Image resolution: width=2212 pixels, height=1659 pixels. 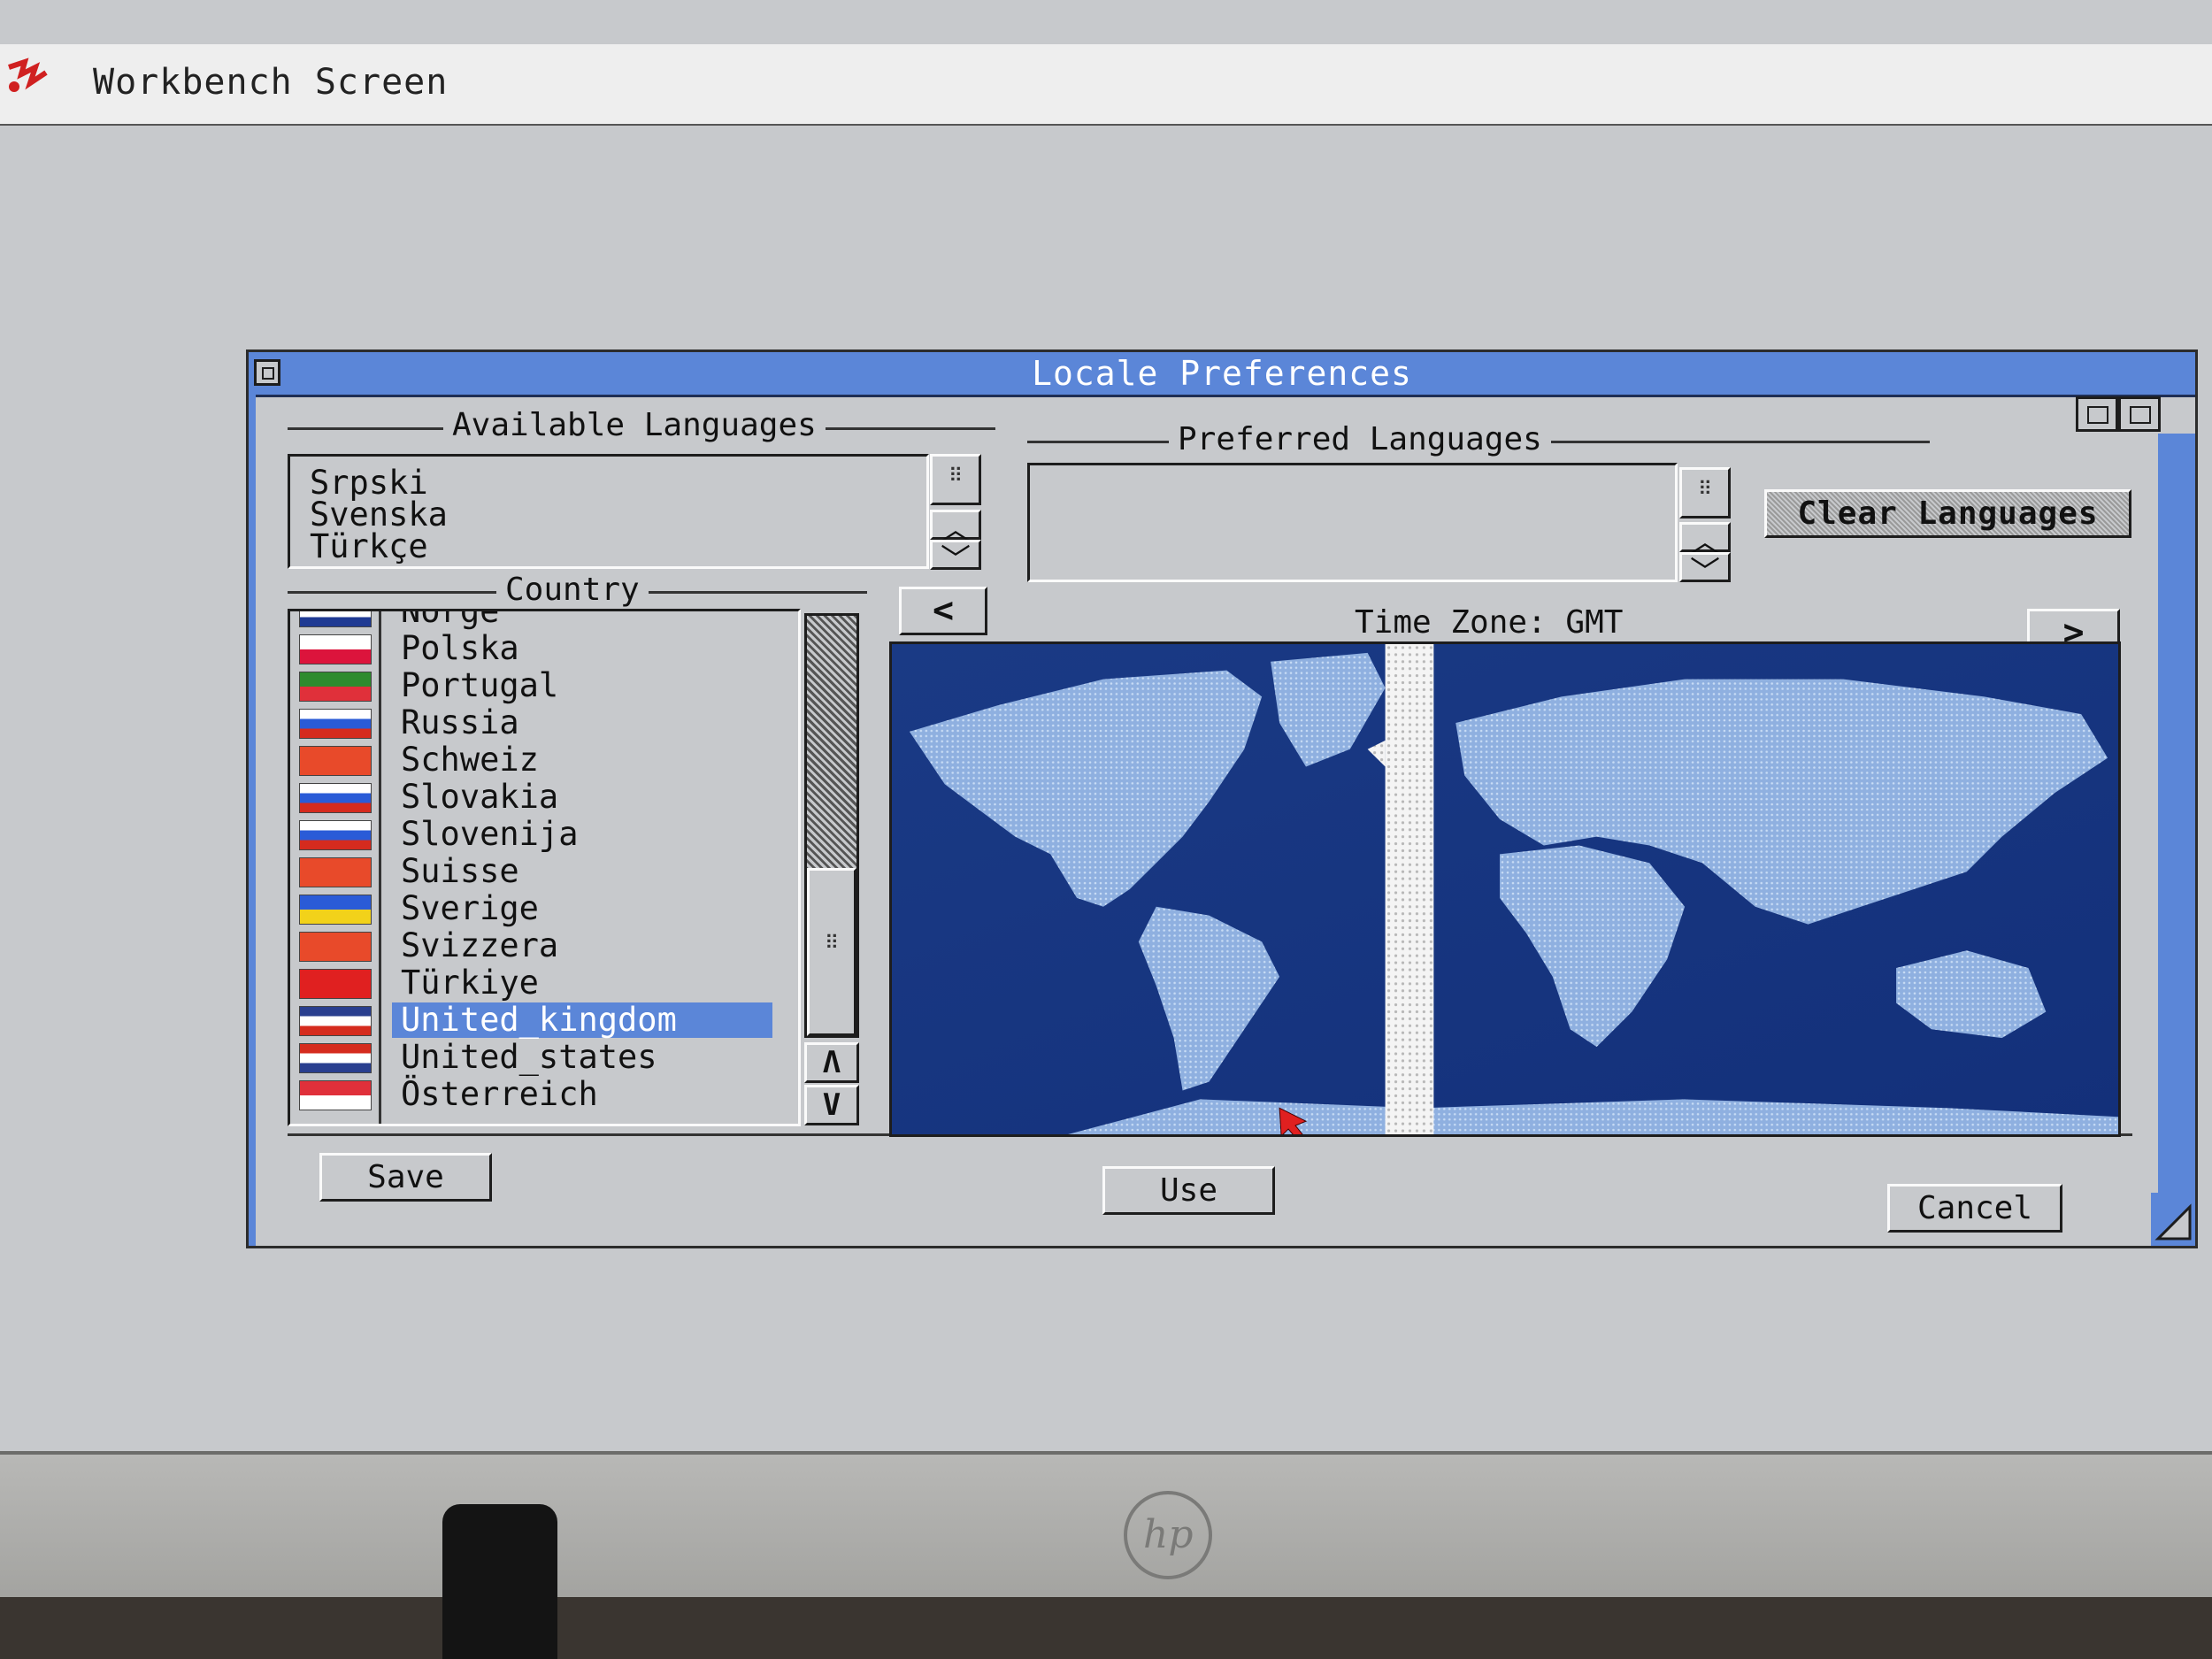 I want to click on chevron-up-icon: Λ, so click(x=832, y=1062).